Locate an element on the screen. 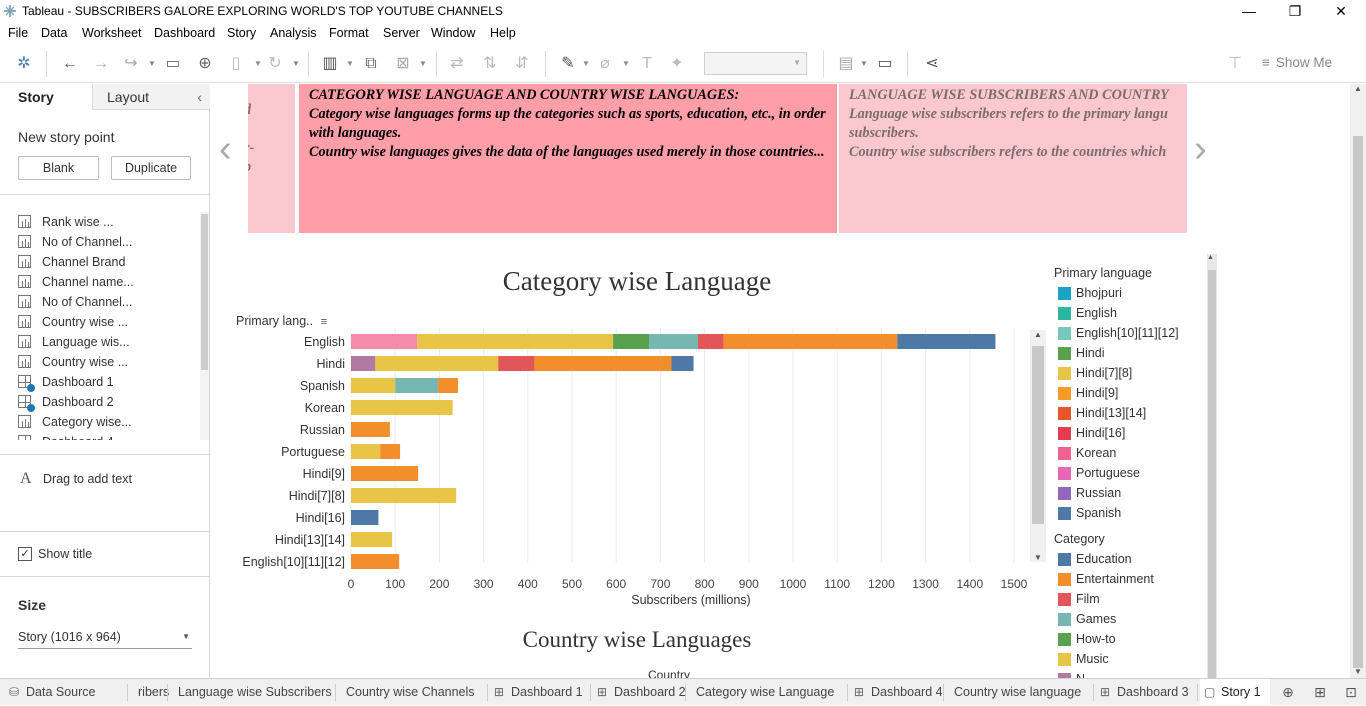 The height and width of the screenshot is (706, 1366). menu-dashboard: Dashboard is located at coordinates (184, 33).